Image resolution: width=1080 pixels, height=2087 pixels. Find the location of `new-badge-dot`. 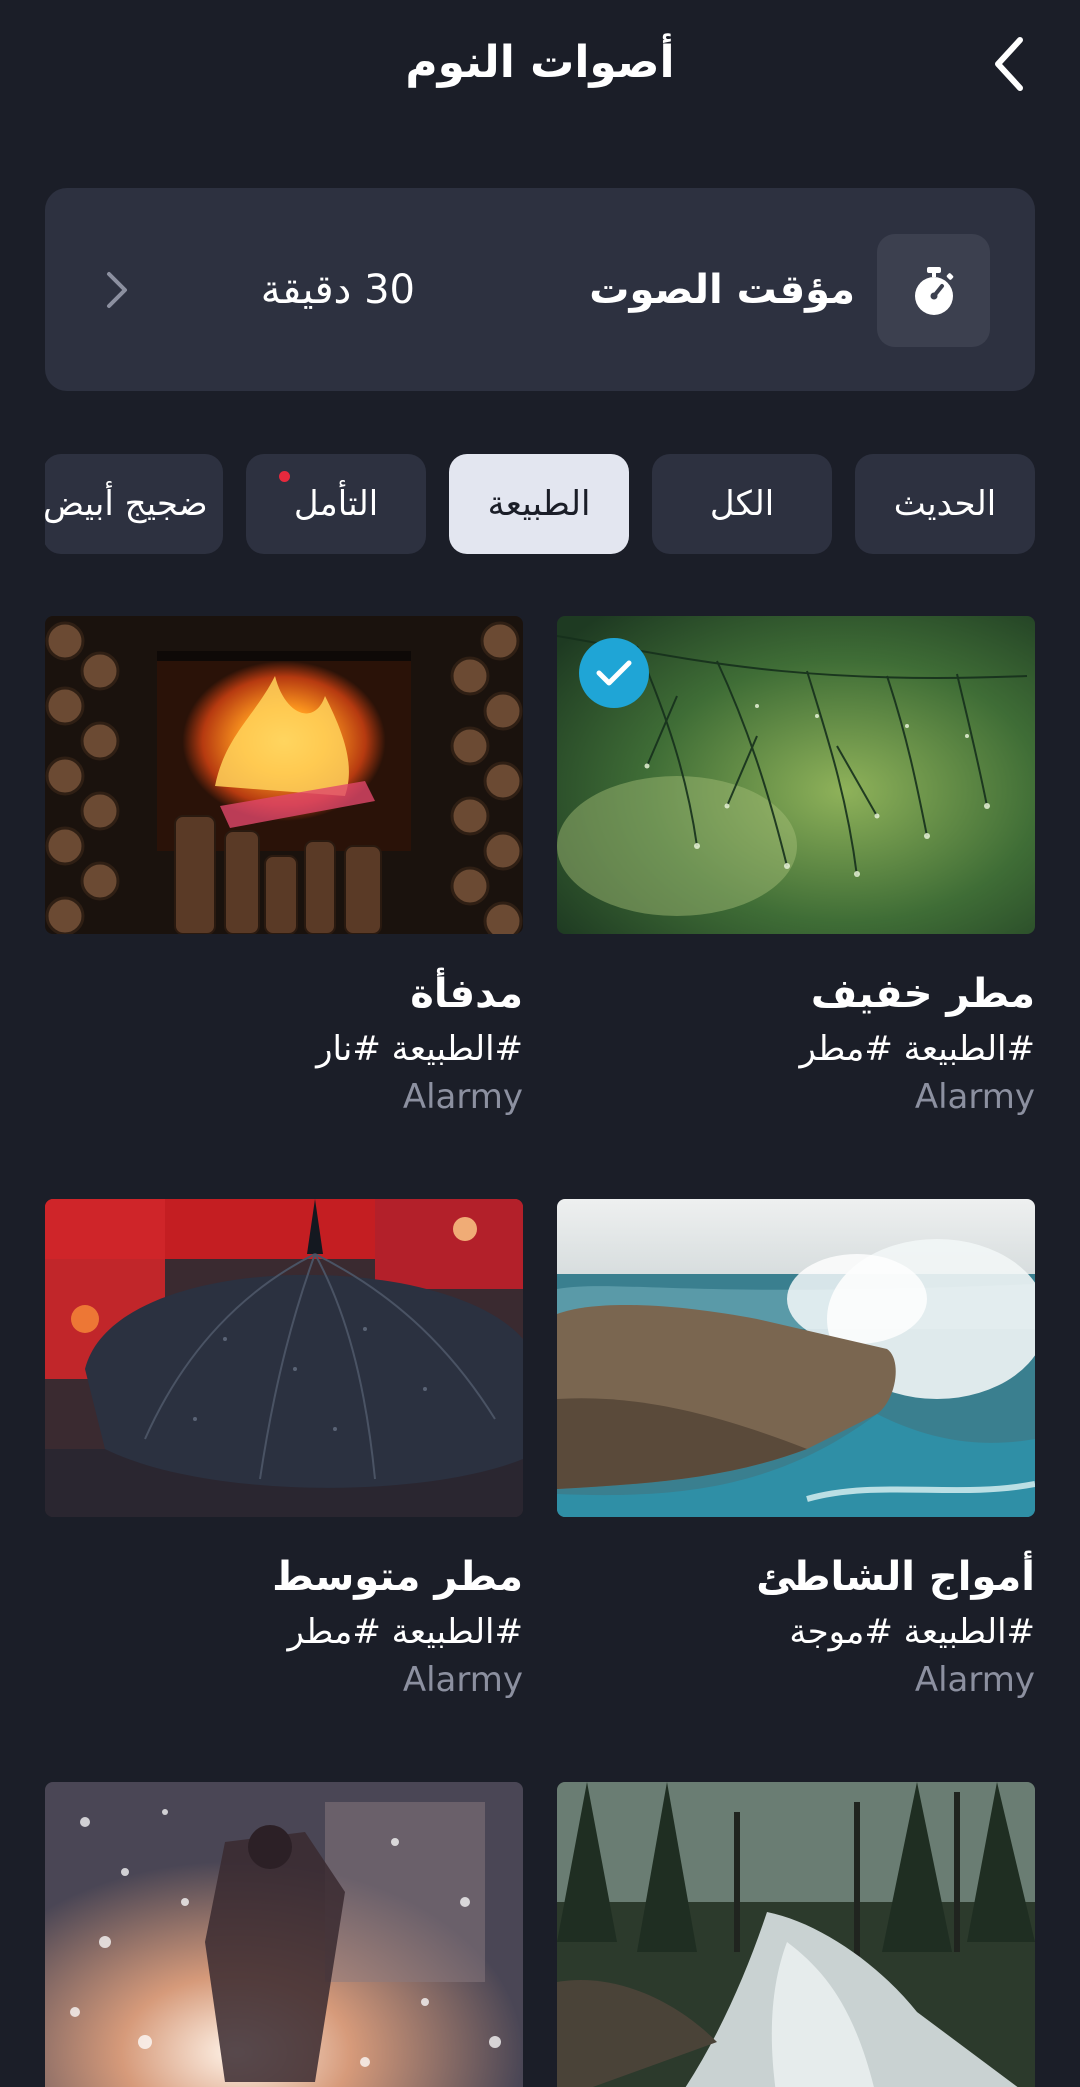

new-badge-dot is located at coordinates (284, 476).